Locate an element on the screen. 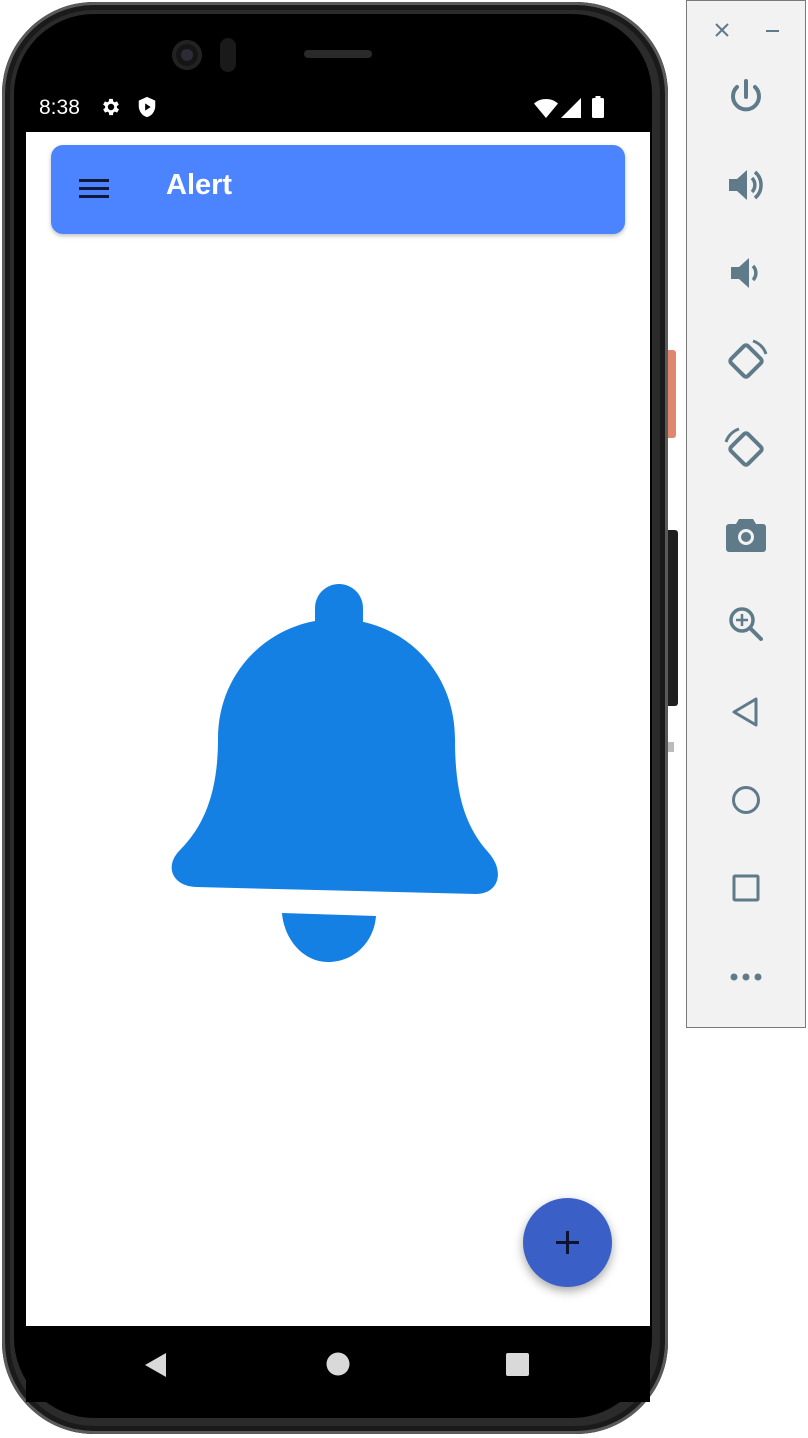 The height and width of the screenshot is (1438, 808). bell-icon is located at coordinates (335, 777).